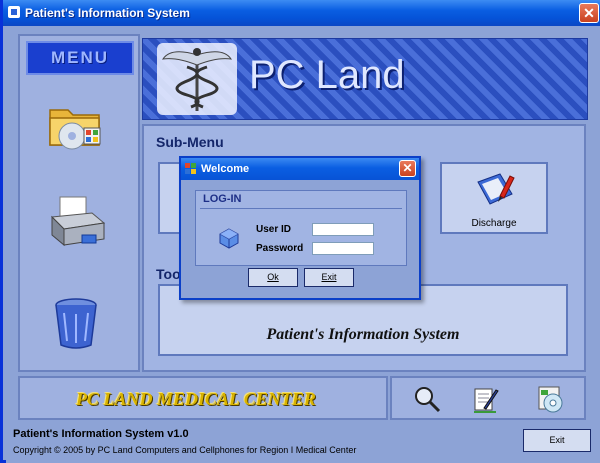 This screenshot has width=600, height=463. What do you see at coordinates (494, 223) in the screenshot?
I see `discharge-label: Discharge` at bounding box center [494, 223].